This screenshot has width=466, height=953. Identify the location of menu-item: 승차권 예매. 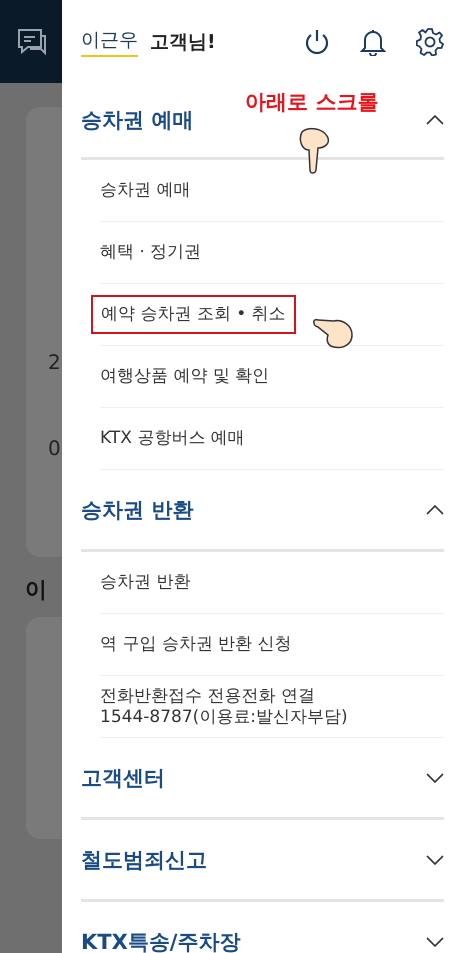
(145, 190).